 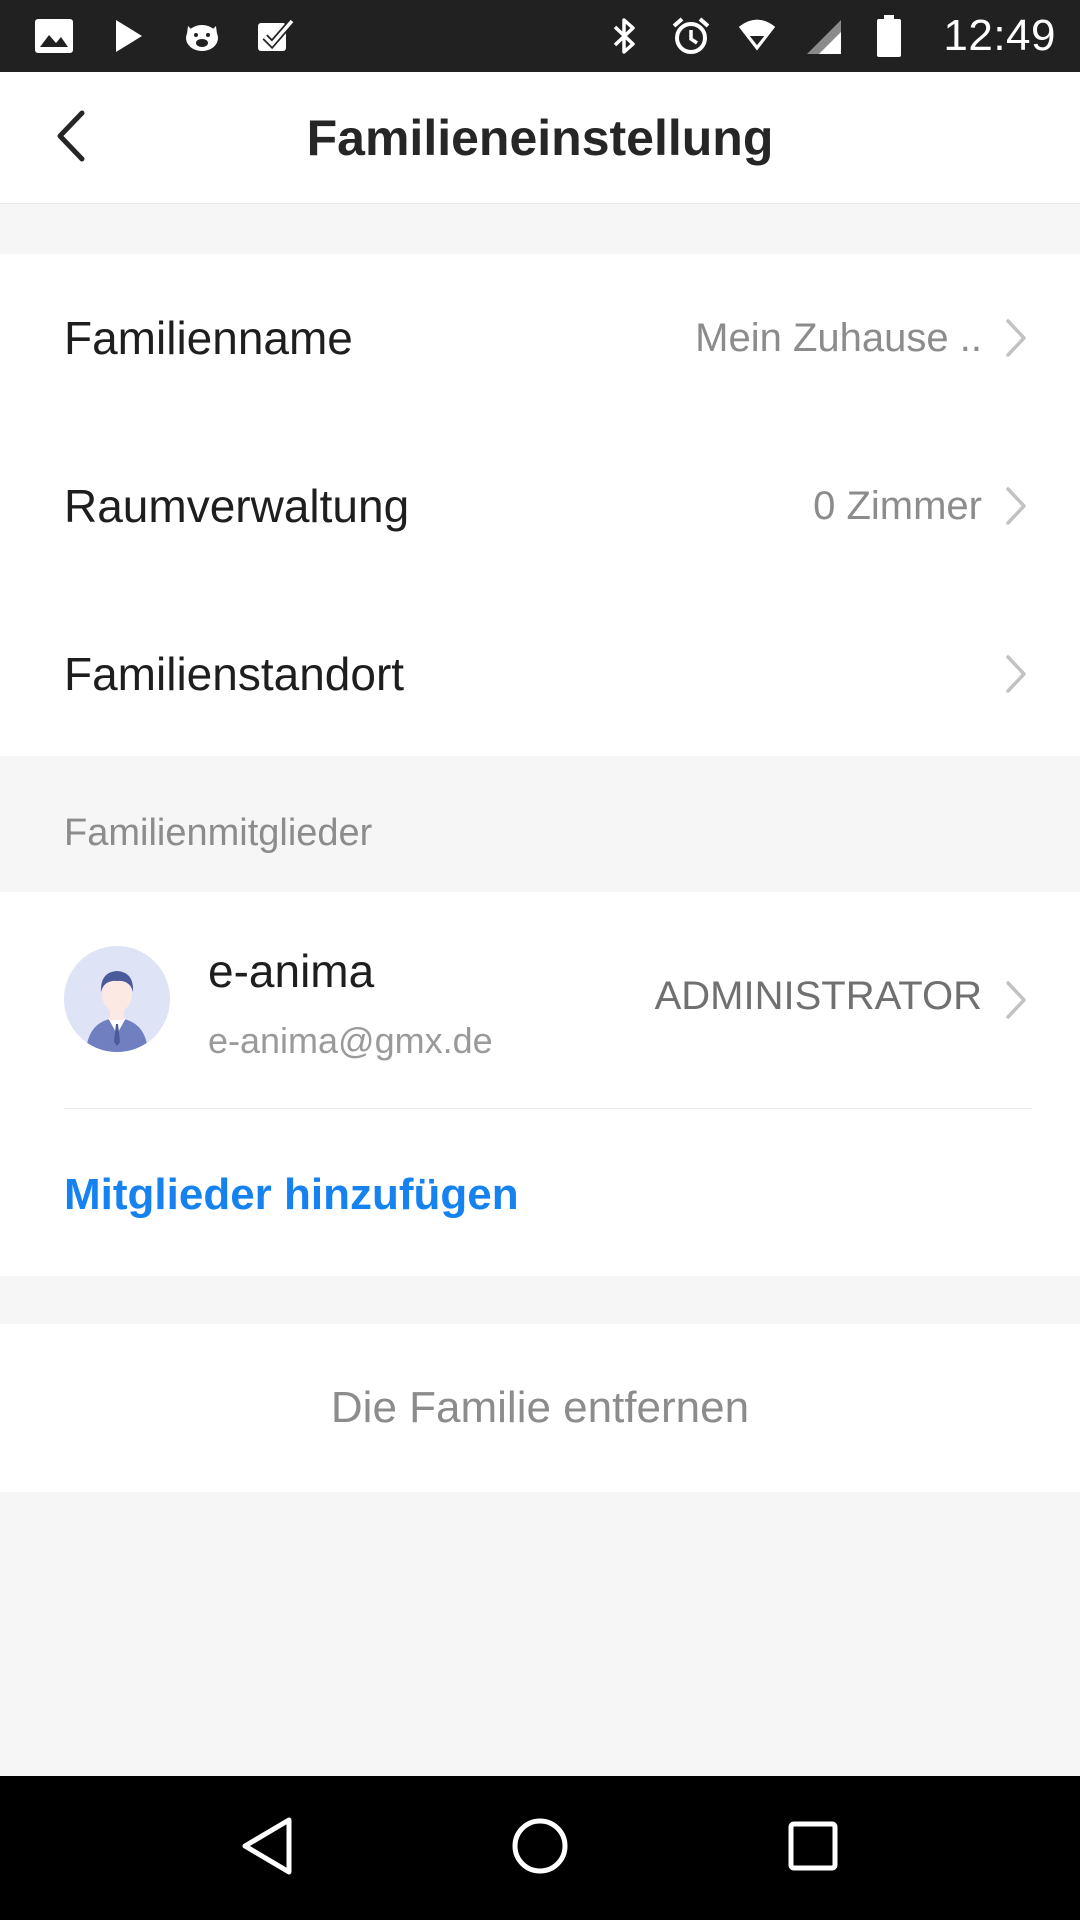 What do you see at coordinates (237, 506) in the screenshot?
I see `room-management-label: Raumverwaltung` at bounding box center [237, 506].